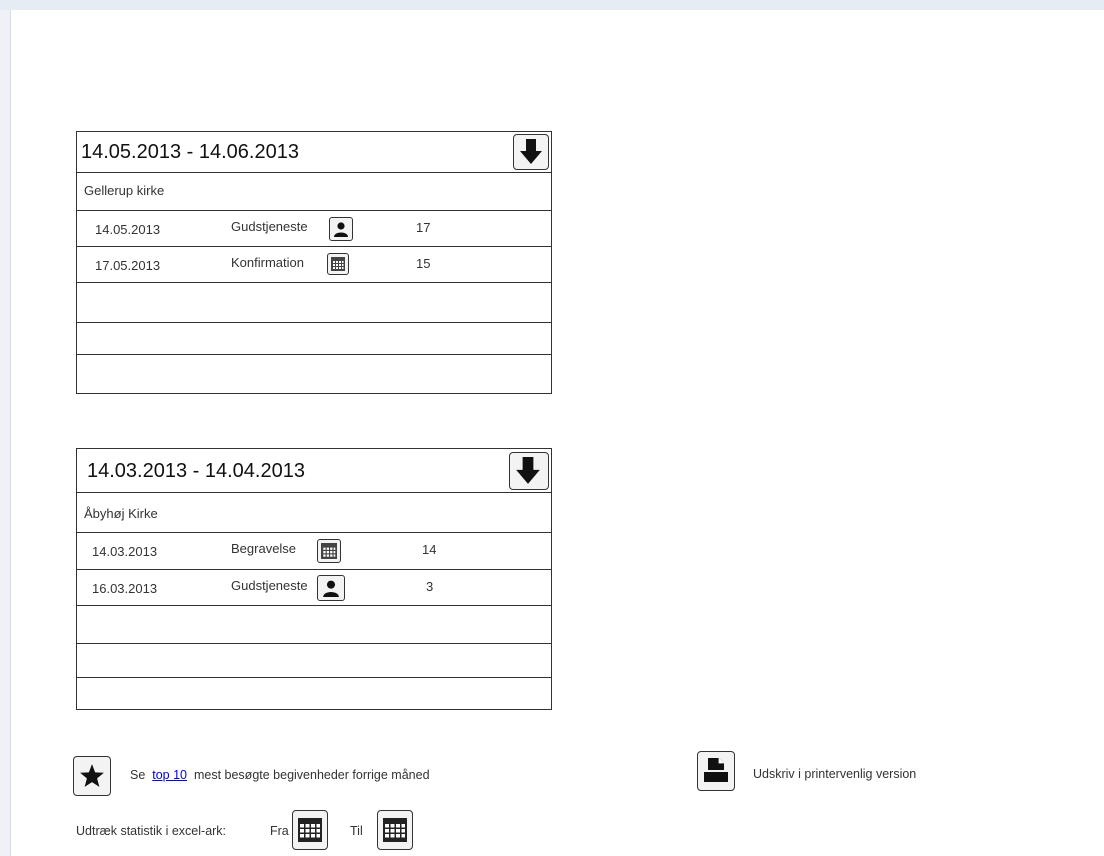  I want to click on table-row: 14.03.2013 Begravelse 14, so click(314, 551).